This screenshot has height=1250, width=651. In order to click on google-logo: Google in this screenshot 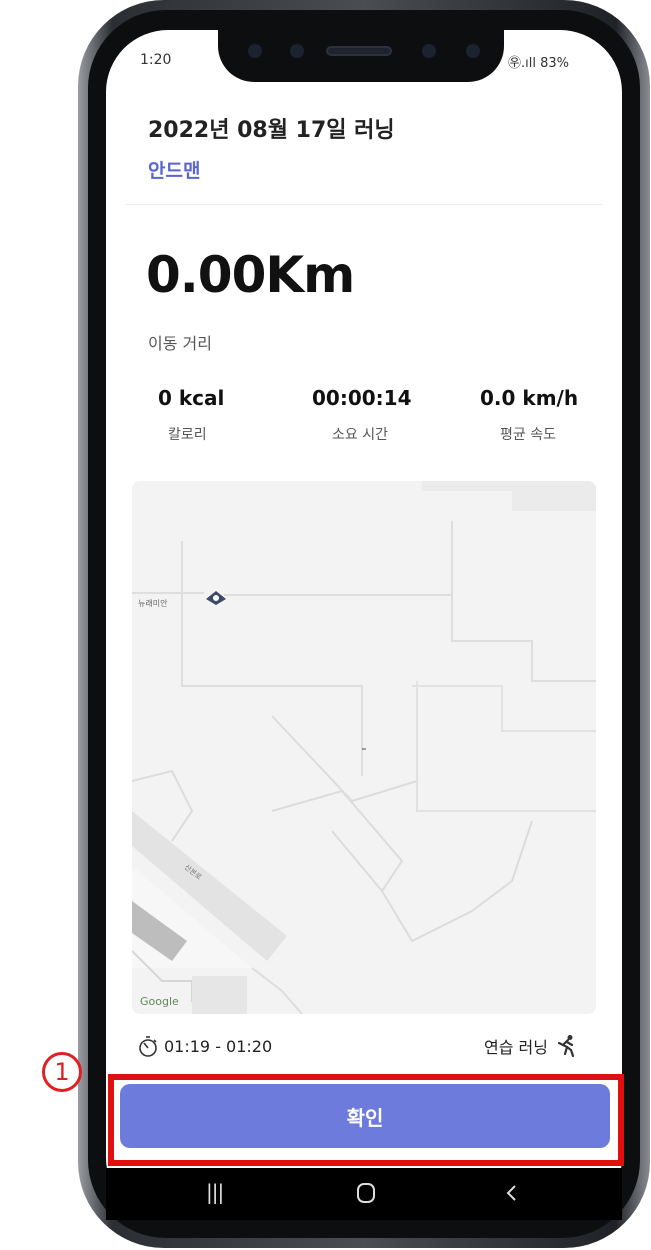, I will do `click(159, 1001)`.